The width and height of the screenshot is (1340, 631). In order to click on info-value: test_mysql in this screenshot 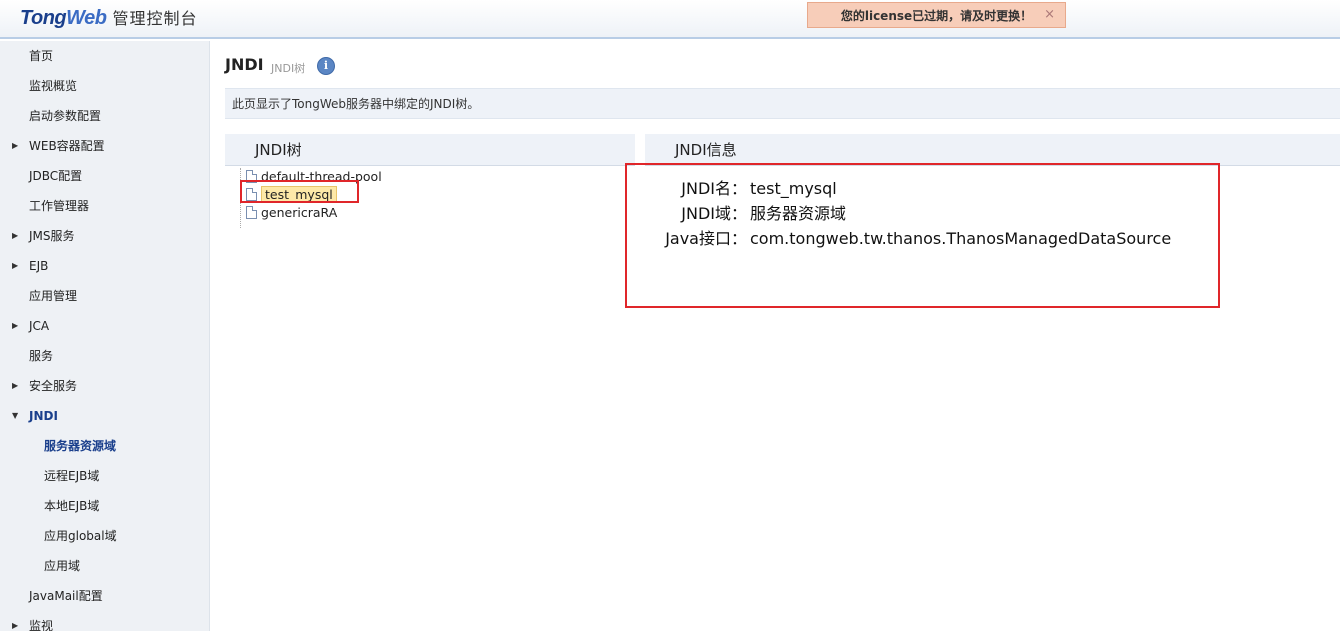, I will do `click(793, 188)`.